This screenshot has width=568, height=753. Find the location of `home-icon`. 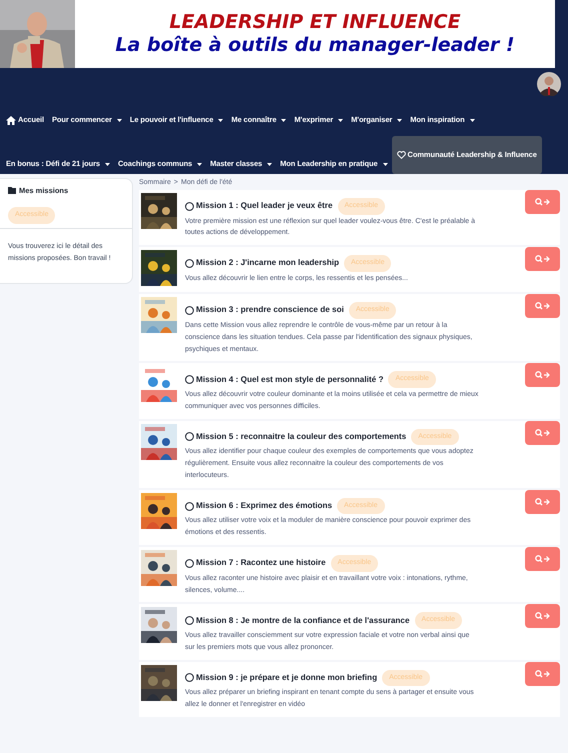

home-icon is located at coordinates (11, 120).